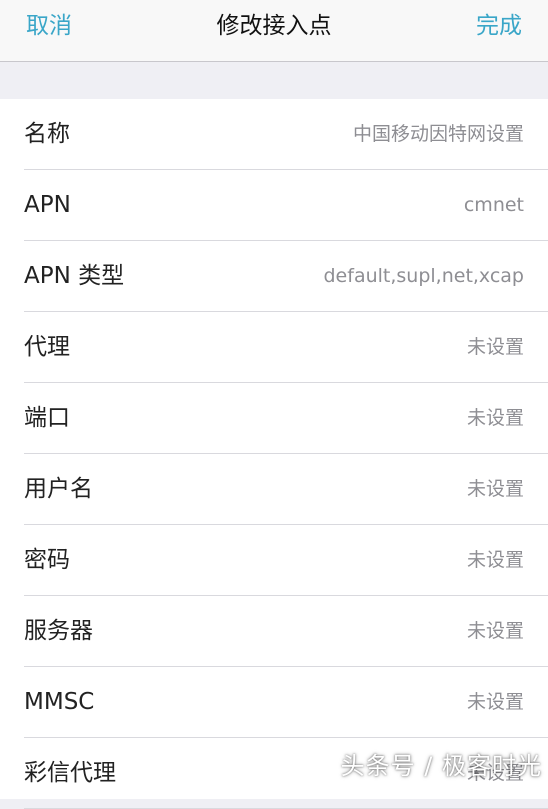 The width and height of the screenshot is (548, 809). What do you see at coordinates (441, 766) in the screenshot?
I see `watermark: 头条号 / 极客时光` at bounding box center [441, 766].